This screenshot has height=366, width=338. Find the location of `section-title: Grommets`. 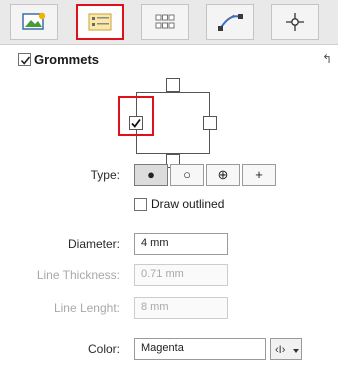

section-title: Grommets is located at coordinates (67, 59).